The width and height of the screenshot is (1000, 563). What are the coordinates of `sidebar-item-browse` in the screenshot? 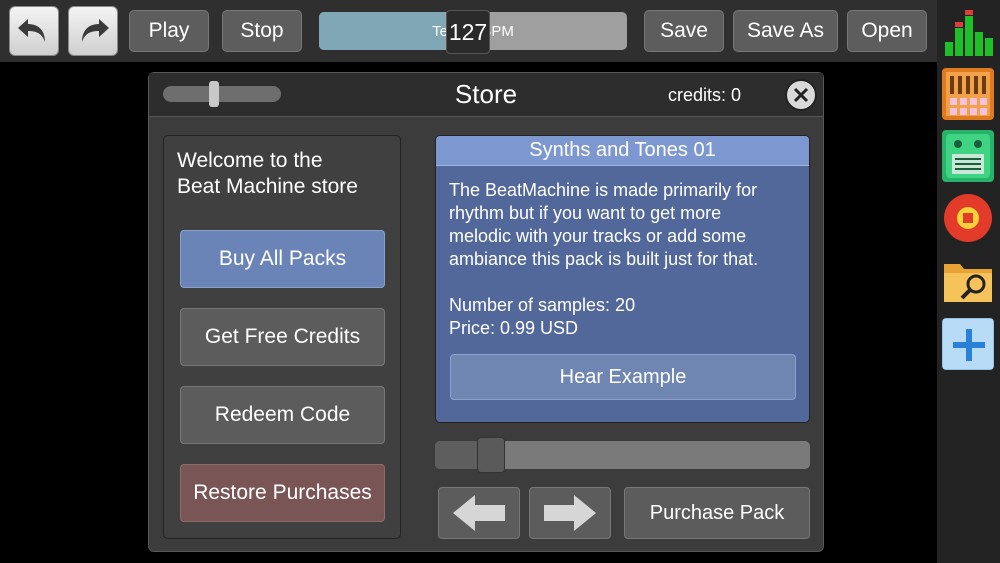 It's located at (968, 280).